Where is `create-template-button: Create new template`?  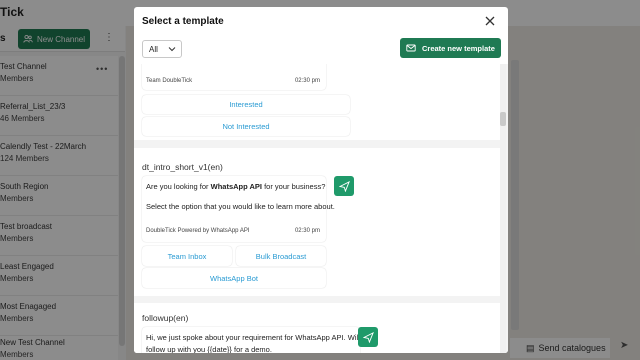 create-template-button: Create new template is located at coordinates (450, 48).